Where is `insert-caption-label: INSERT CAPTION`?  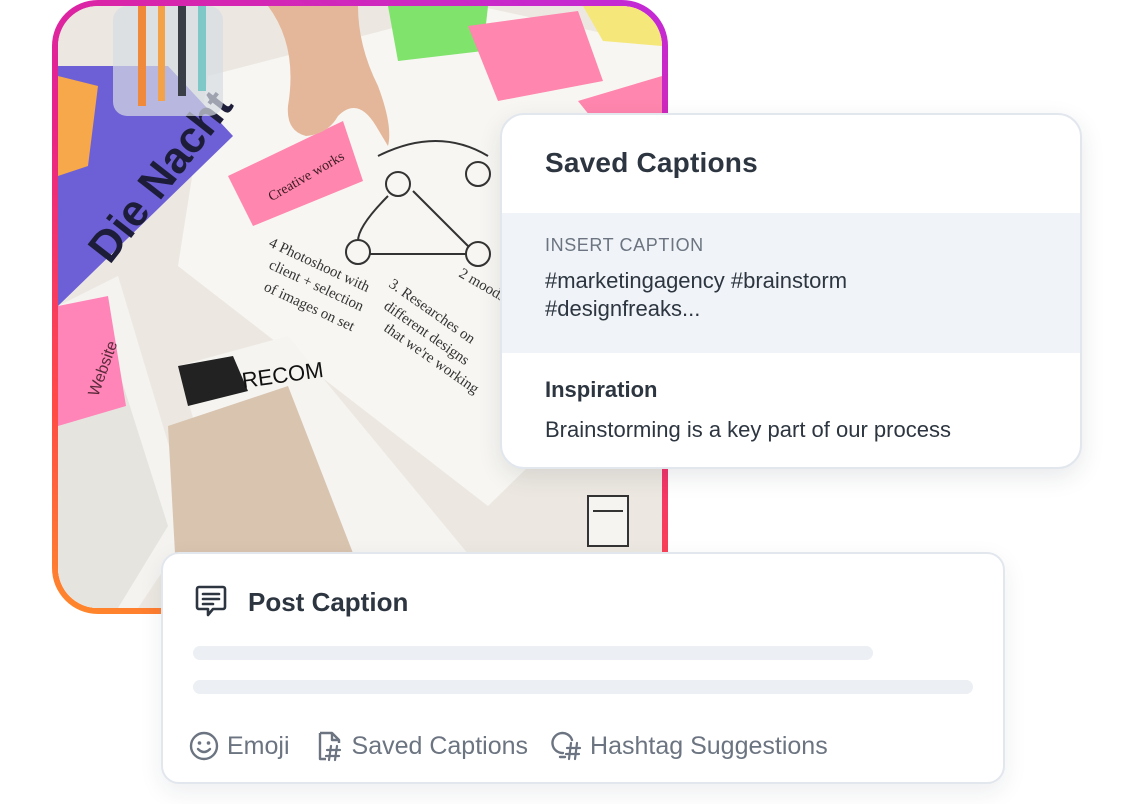 insert-caption-label: INSERT CAPTION is located at coordinates (624, 245).